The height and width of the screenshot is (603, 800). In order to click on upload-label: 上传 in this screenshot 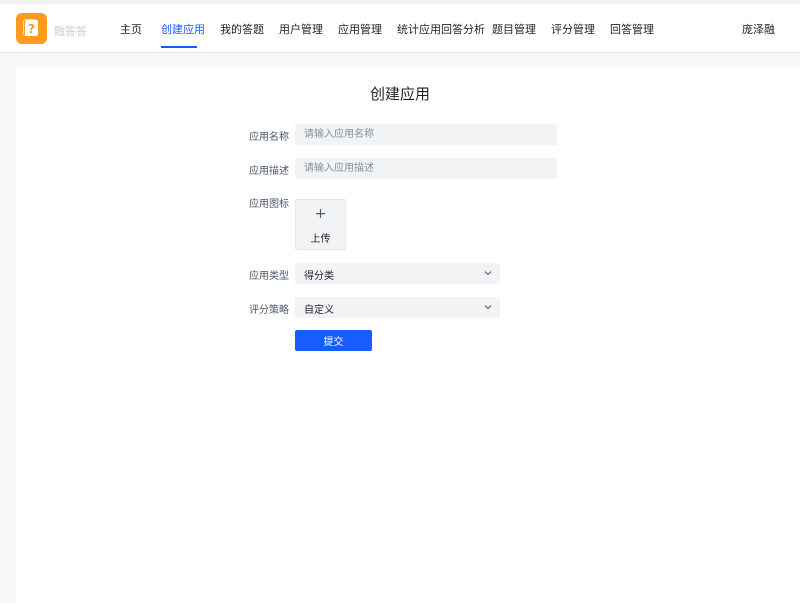, I will do `click(320, 239)`.